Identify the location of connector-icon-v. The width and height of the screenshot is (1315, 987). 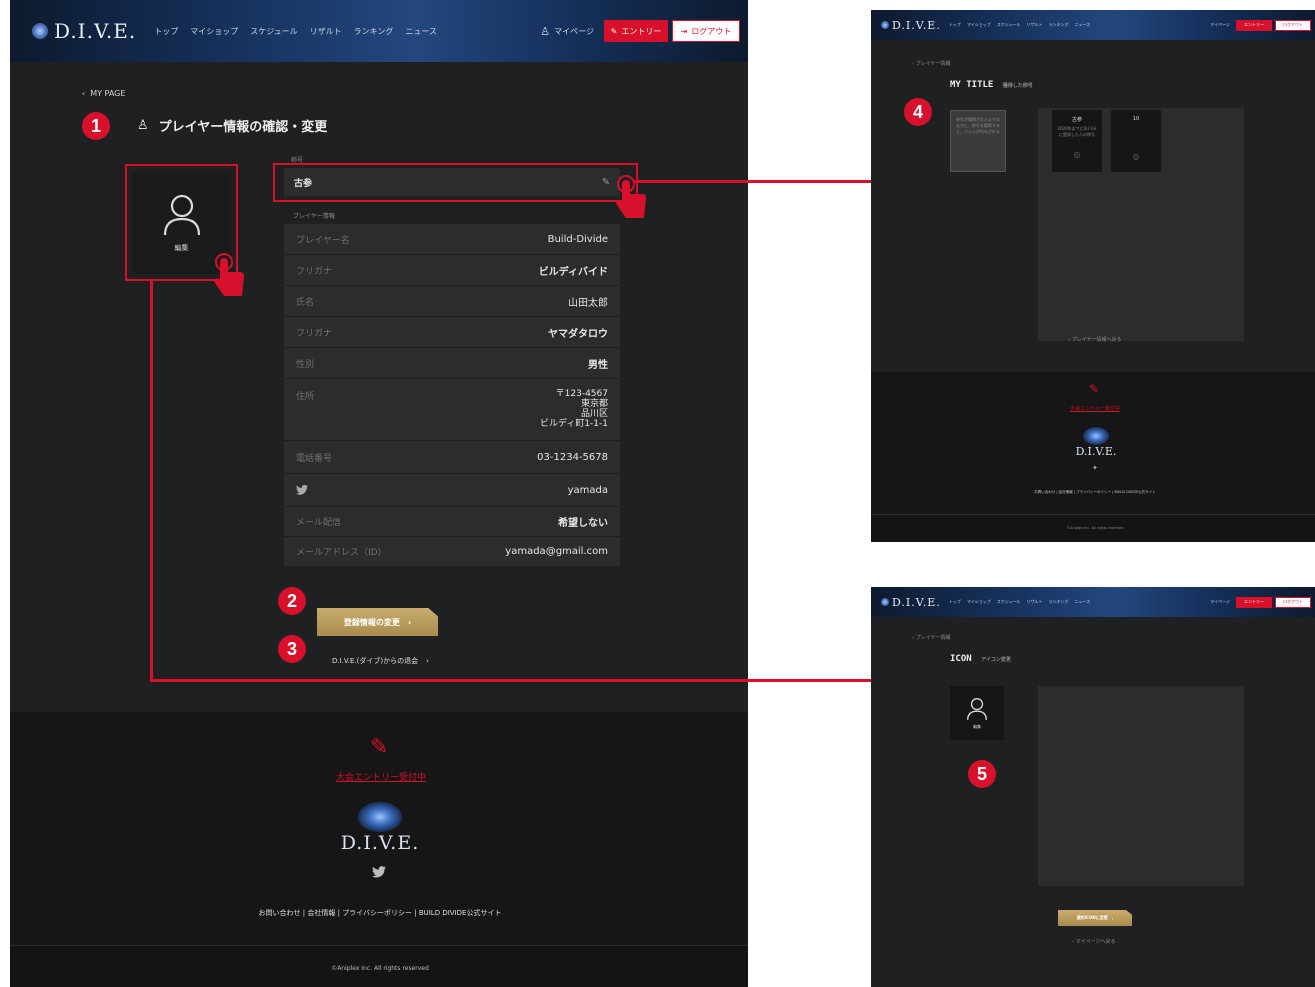
(151, 481).